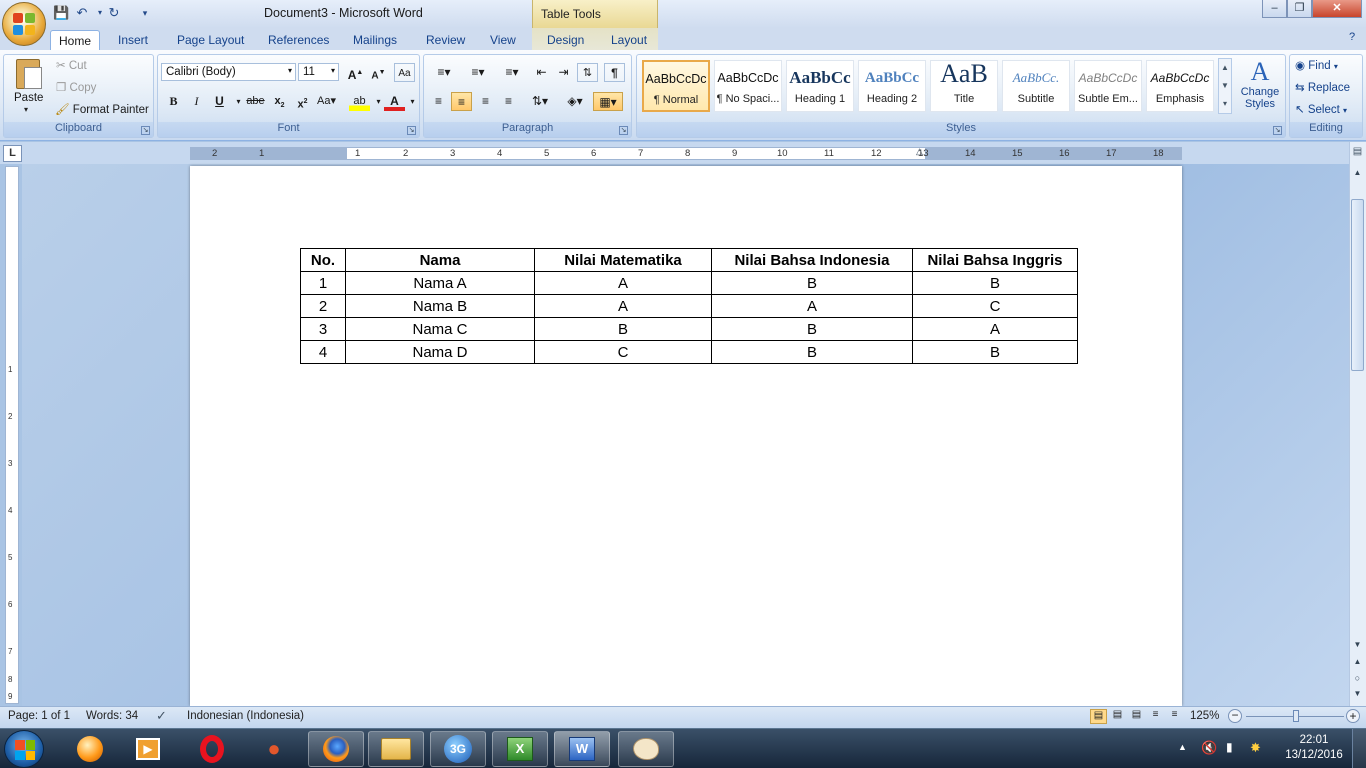 The height and width of the screenshot is (768, 1366). I want to click on change-styles-button: A Change Styles, so click(1260, 86).